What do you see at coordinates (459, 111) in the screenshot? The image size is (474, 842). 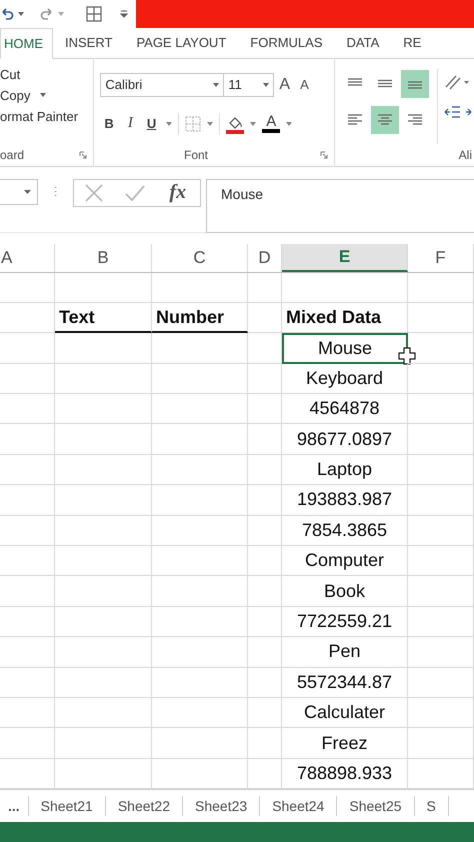 I see `indent-icon` at bounding box center [459, 111].